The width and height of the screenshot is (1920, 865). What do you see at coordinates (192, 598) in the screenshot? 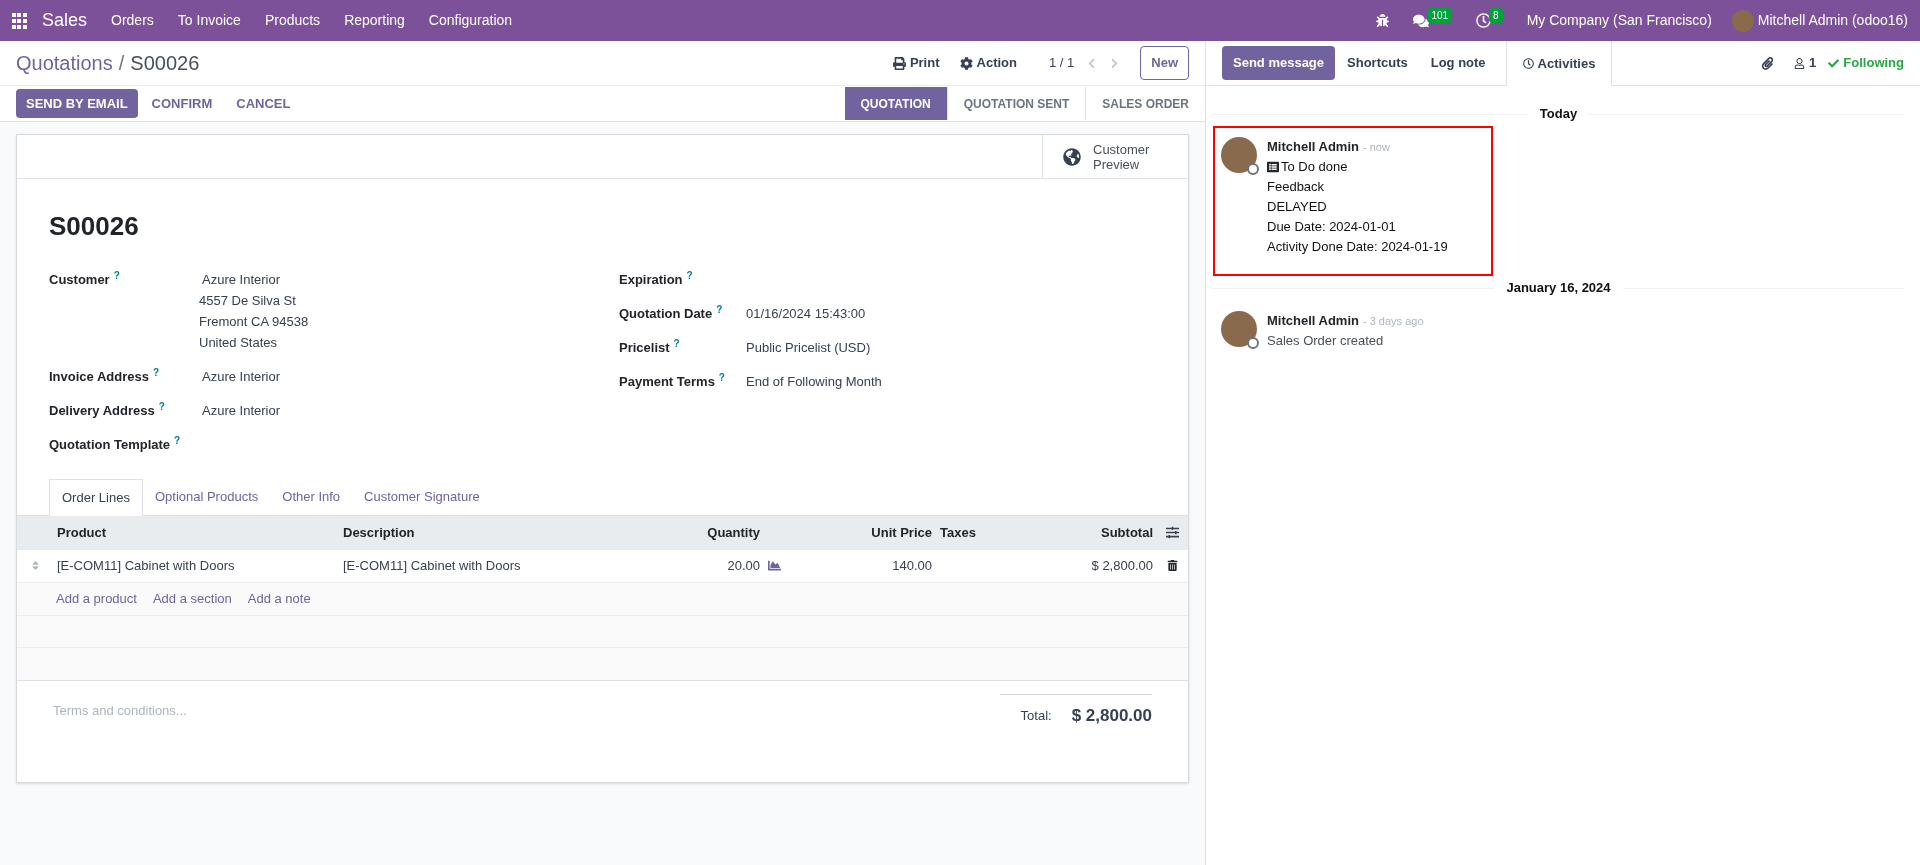
I see `add-line-link: Add a section` at bounding box center [192, 598].